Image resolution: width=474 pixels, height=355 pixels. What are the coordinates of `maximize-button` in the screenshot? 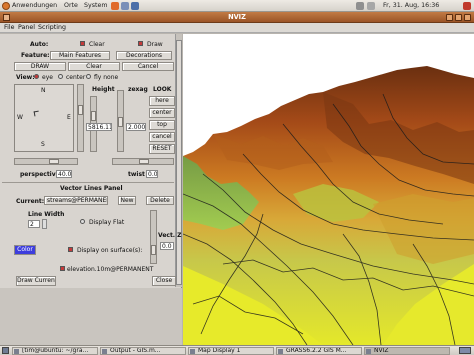 It's located at (458, 17).